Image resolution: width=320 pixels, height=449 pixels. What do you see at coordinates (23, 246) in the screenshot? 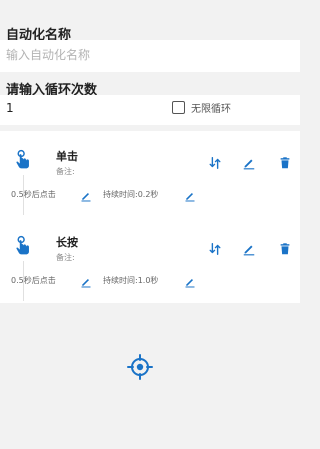
I see `long-press-hand-icon` at bounding box center [23, 246].